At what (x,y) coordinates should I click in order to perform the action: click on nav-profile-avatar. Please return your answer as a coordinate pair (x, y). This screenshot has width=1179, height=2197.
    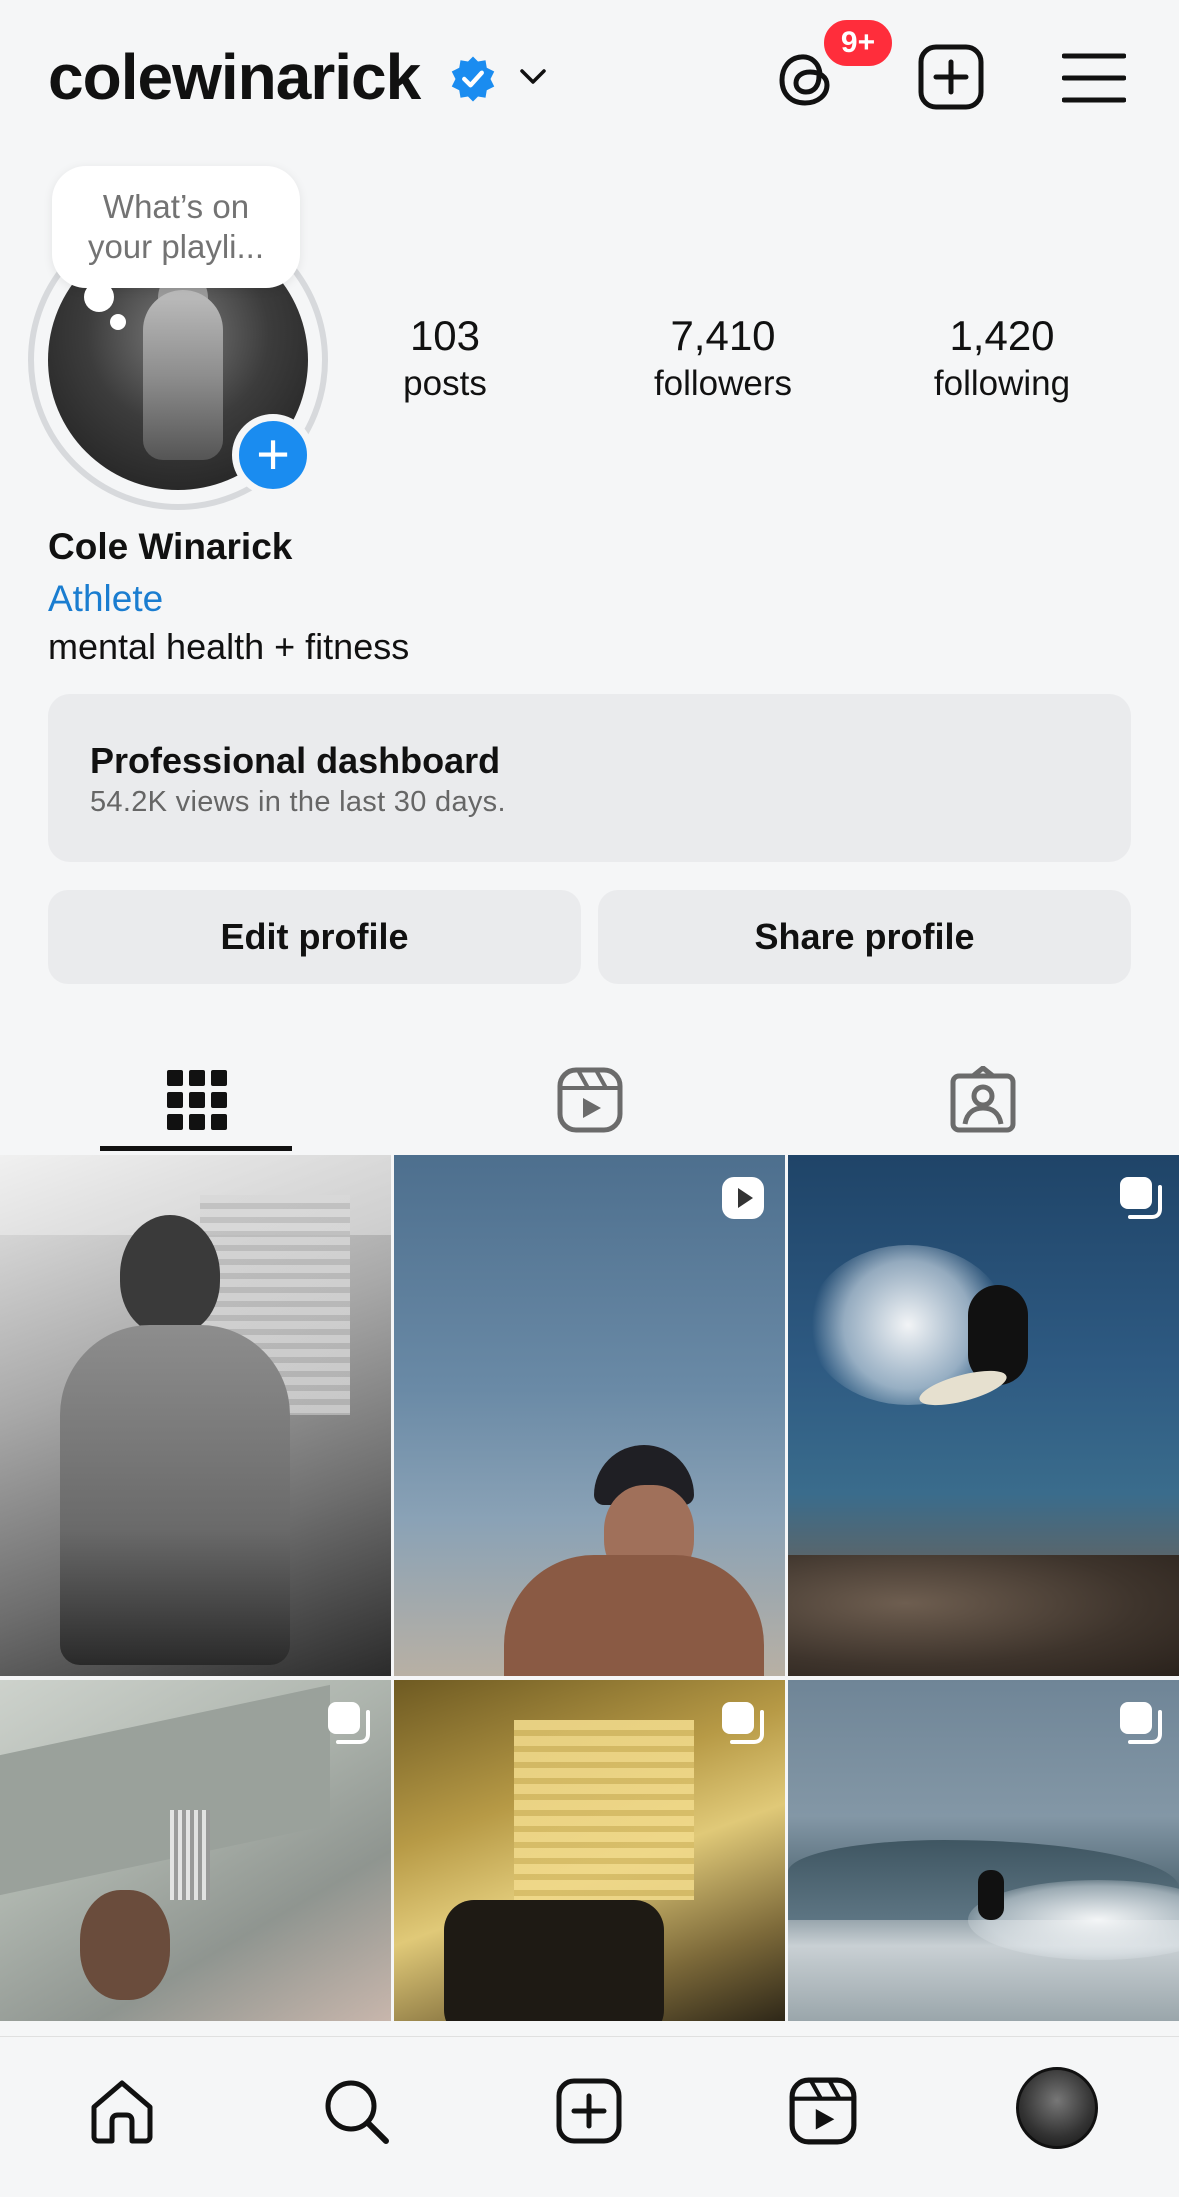
    Looking at the image, I should click on (1057, 2108).